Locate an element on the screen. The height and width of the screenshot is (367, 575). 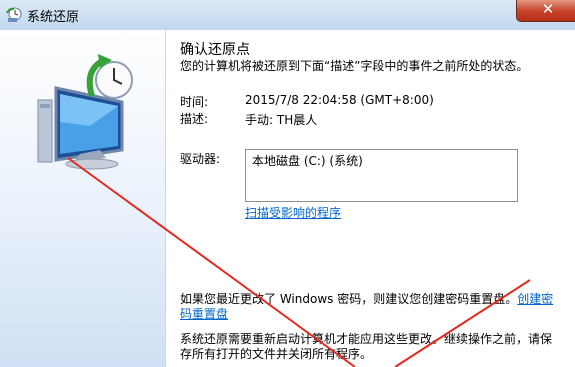
time-label: 时间: is located at coordinates (194, 102).